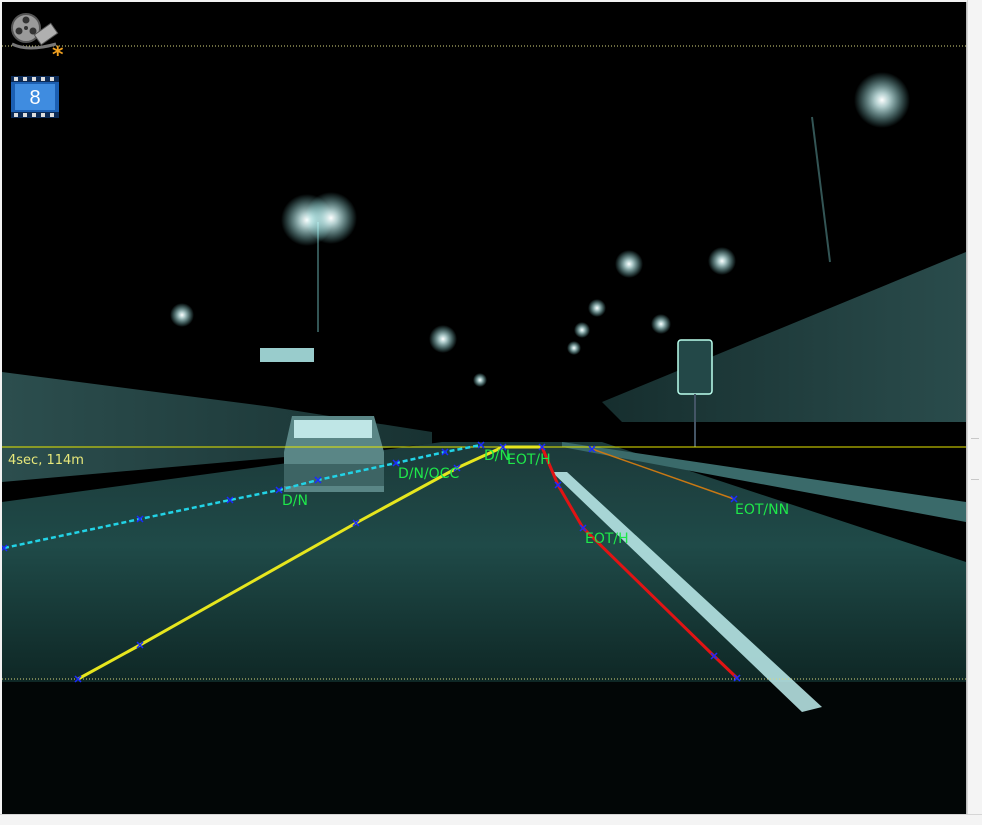 This screenshot has width=982, height=825. What do you see at coordinates (295, 501) in the screenshot?
I see `lane-label-dn-left: D/N` at bounding box center [295, 501].